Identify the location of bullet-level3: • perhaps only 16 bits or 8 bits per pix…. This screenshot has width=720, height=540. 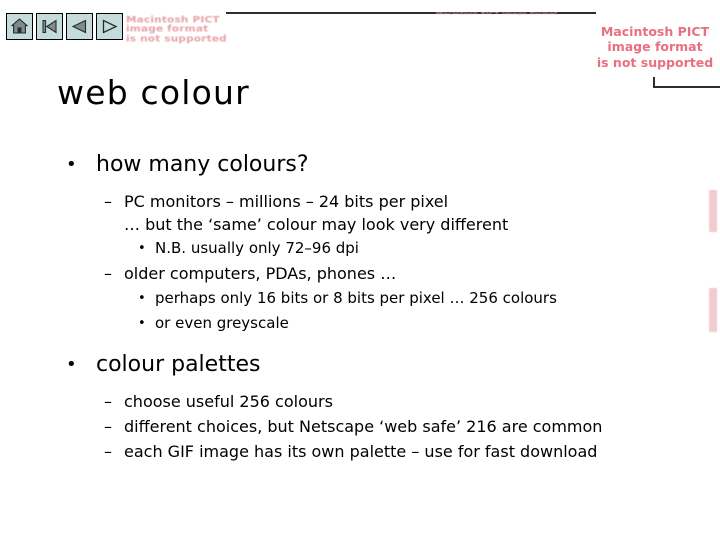
(360, 298).